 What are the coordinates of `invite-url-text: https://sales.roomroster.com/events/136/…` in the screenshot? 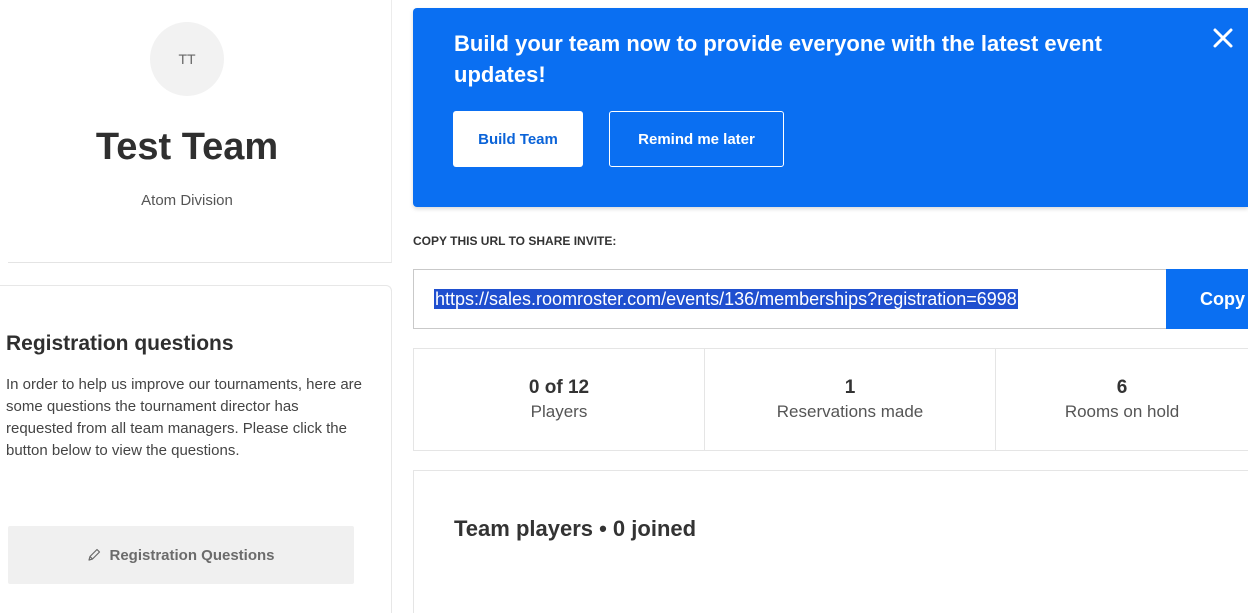 It's located at (726, 299).